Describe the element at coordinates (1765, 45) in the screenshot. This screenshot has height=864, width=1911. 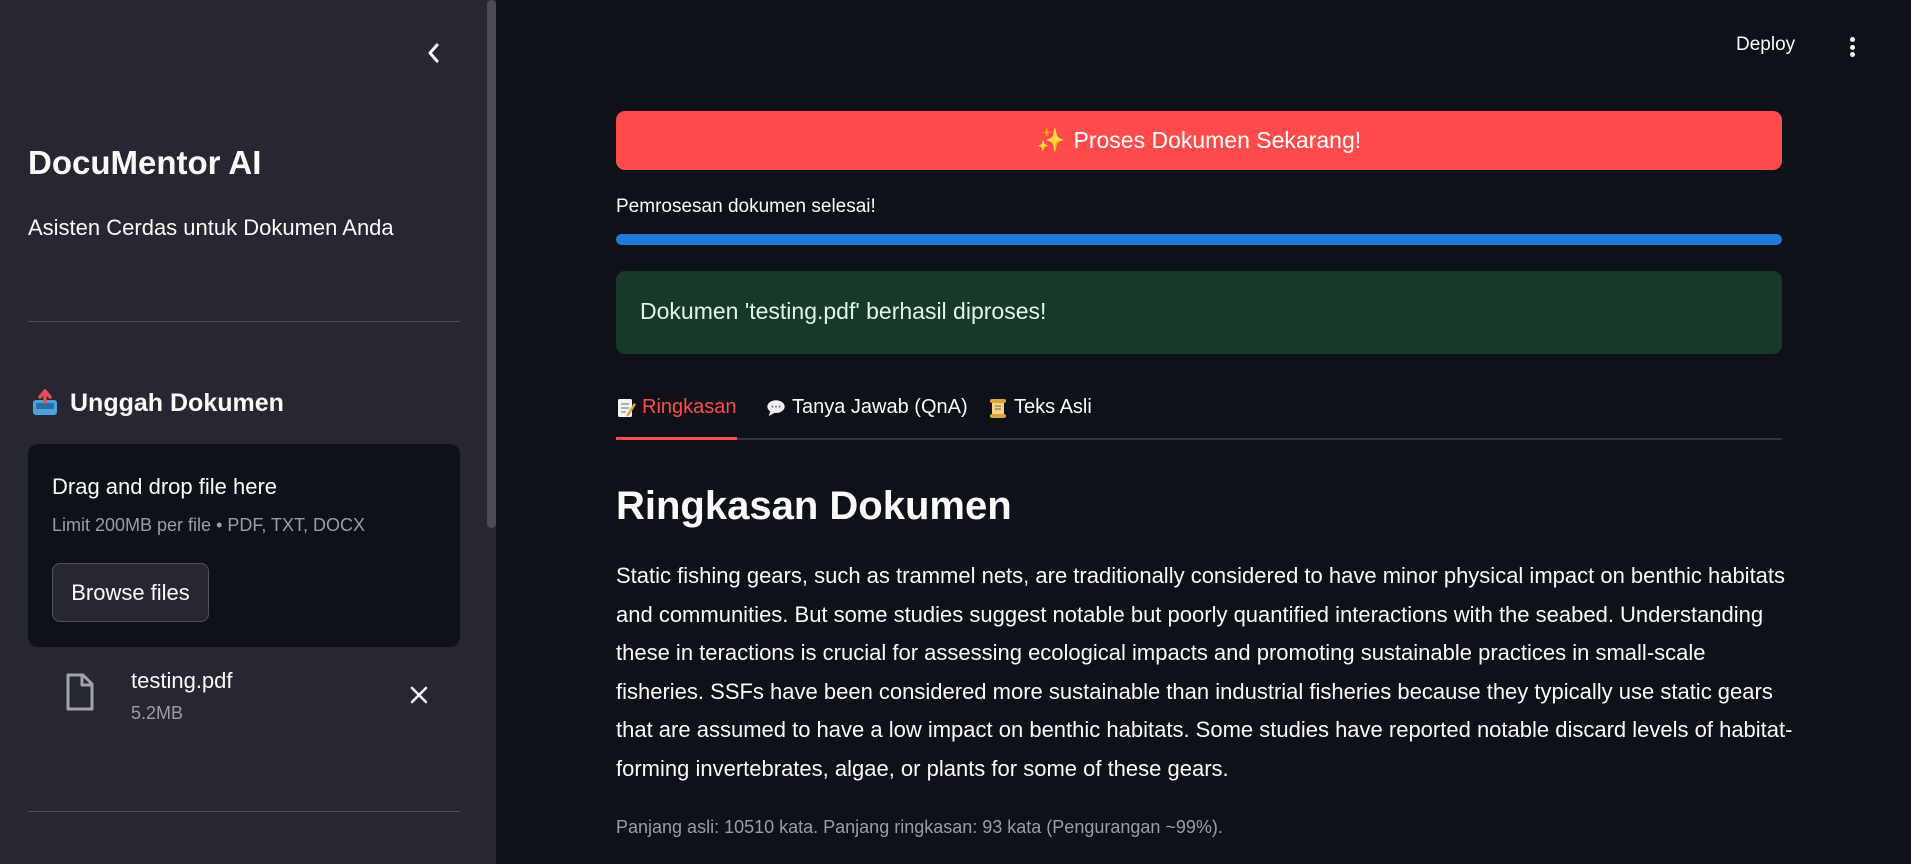
I see `deploy-button: Deploy` at that location.